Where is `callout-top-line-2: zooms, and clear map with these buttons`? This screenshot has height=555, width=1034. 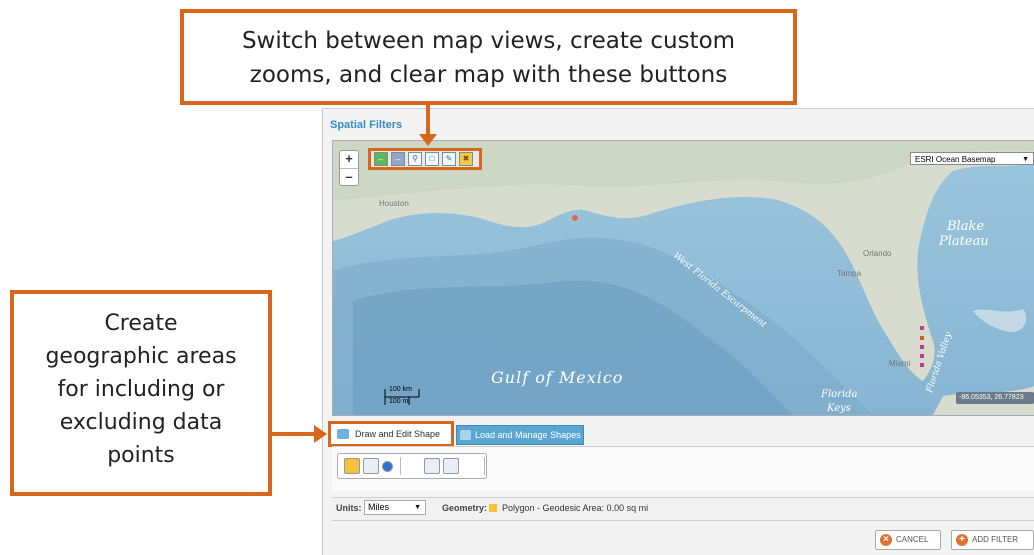 callout-top-line-2: zooms, and clear map with these buttons is located at coordinates (488, 75).